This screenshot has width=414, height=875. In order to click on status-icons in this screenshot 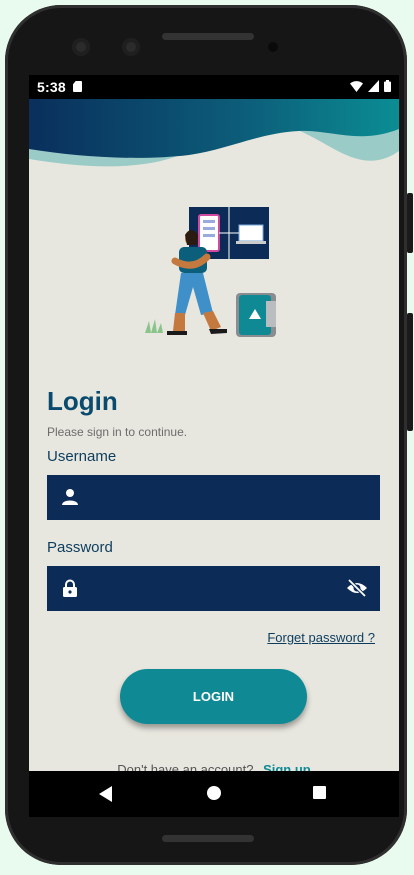, I will do `click(370, 86)`.